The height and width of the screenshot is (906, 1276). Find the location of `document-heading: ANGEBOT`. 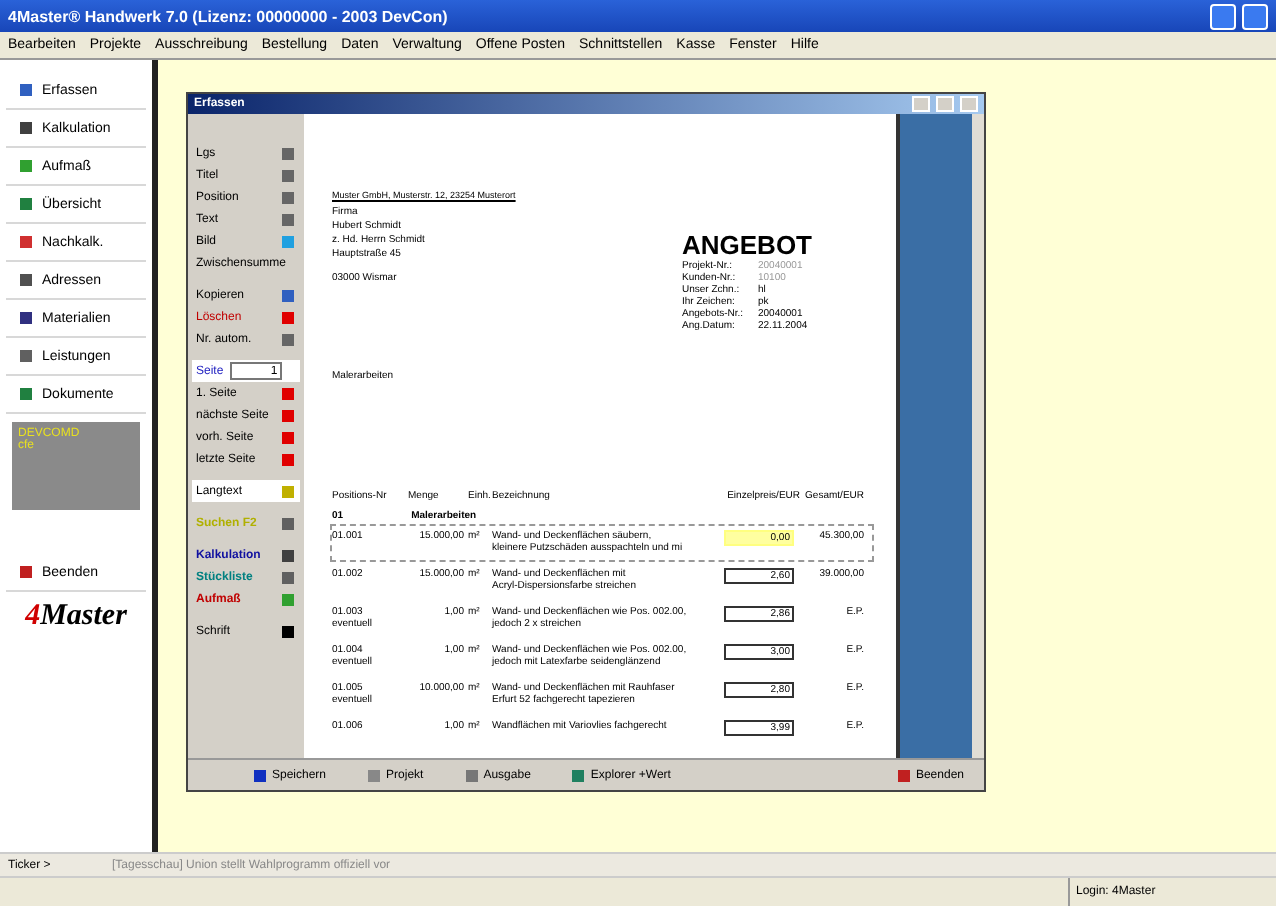

document-heading: ANGEBOT is located at coordinates (747, 245).